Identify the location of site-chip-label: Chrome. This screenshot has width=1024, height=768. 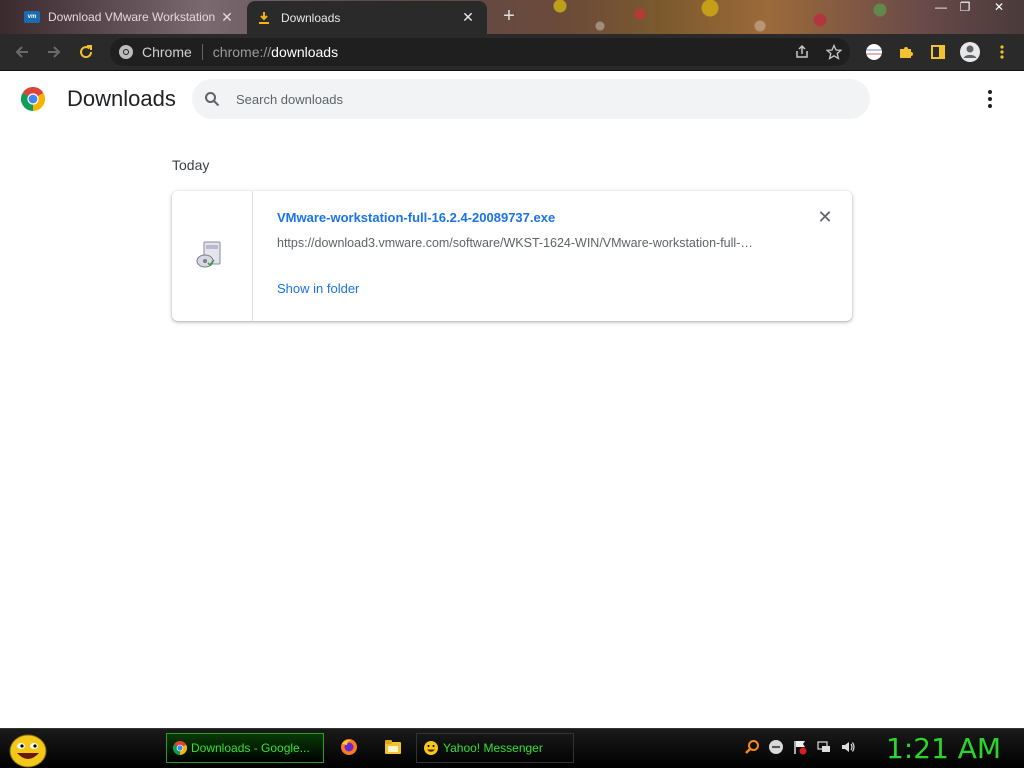
(167, 52).